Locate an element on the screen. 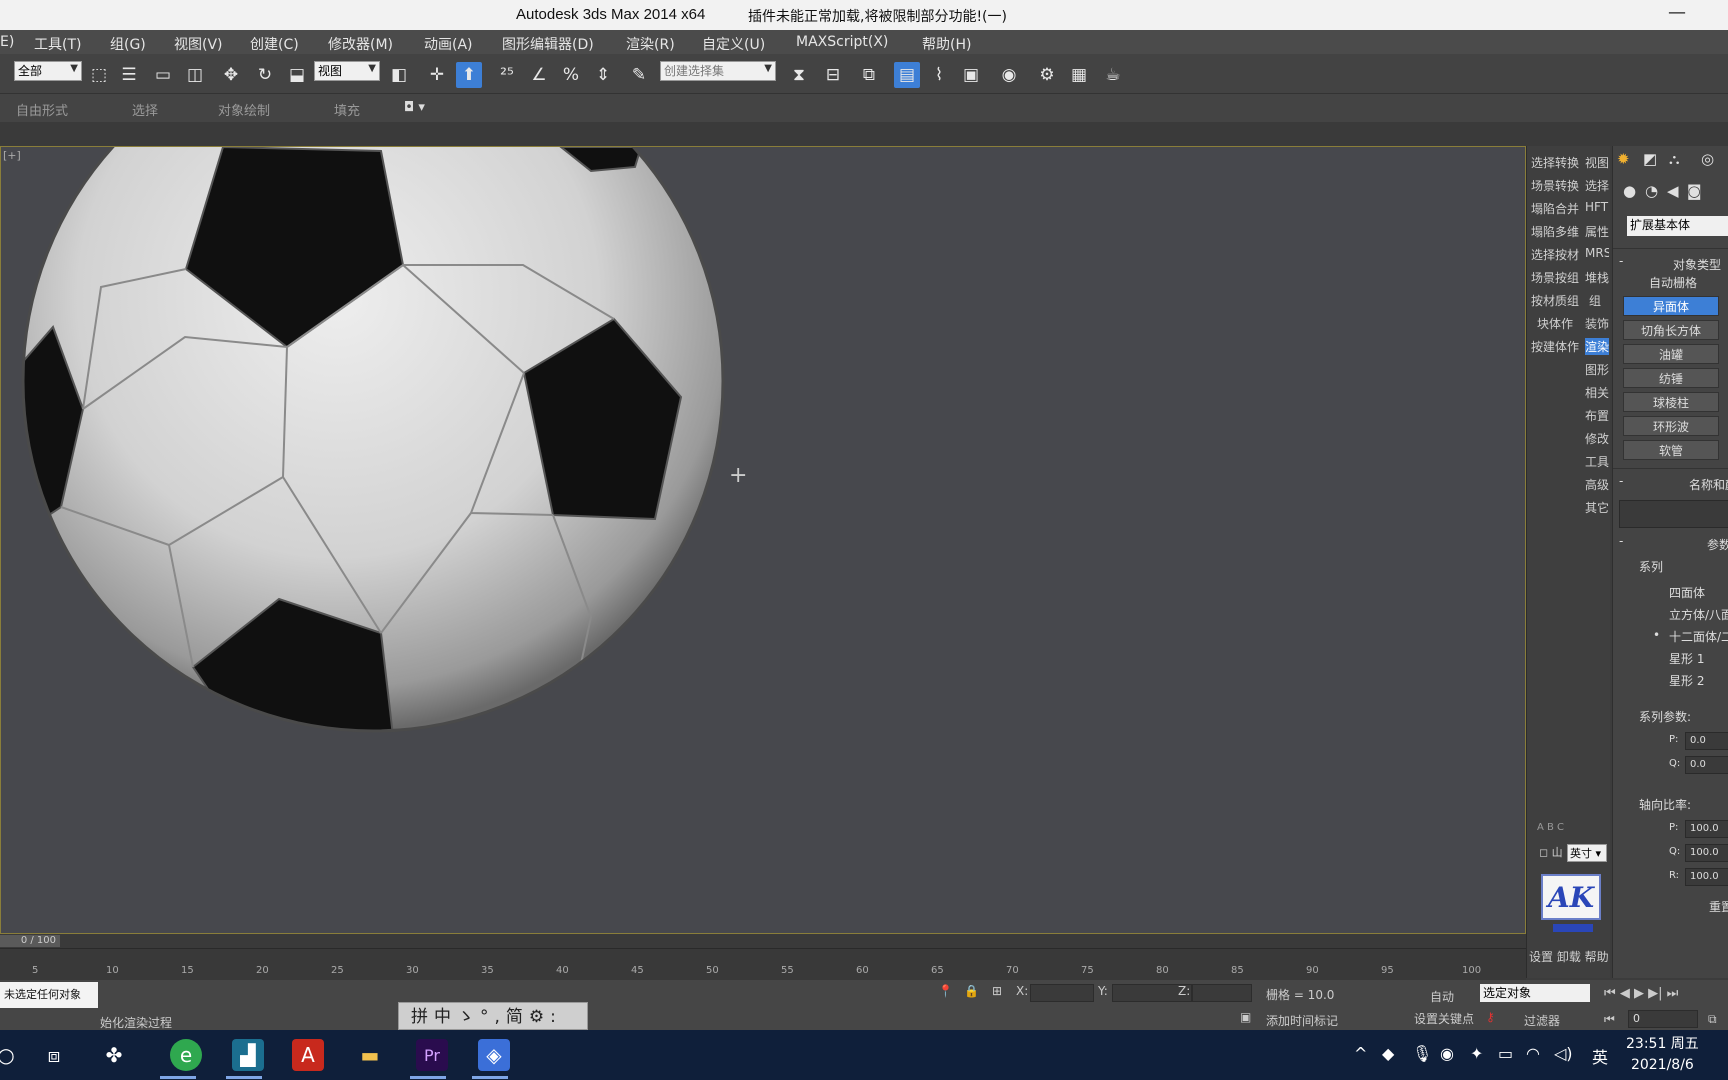  angle-snap-icon: ∠ is located at coordinates (539, 75).